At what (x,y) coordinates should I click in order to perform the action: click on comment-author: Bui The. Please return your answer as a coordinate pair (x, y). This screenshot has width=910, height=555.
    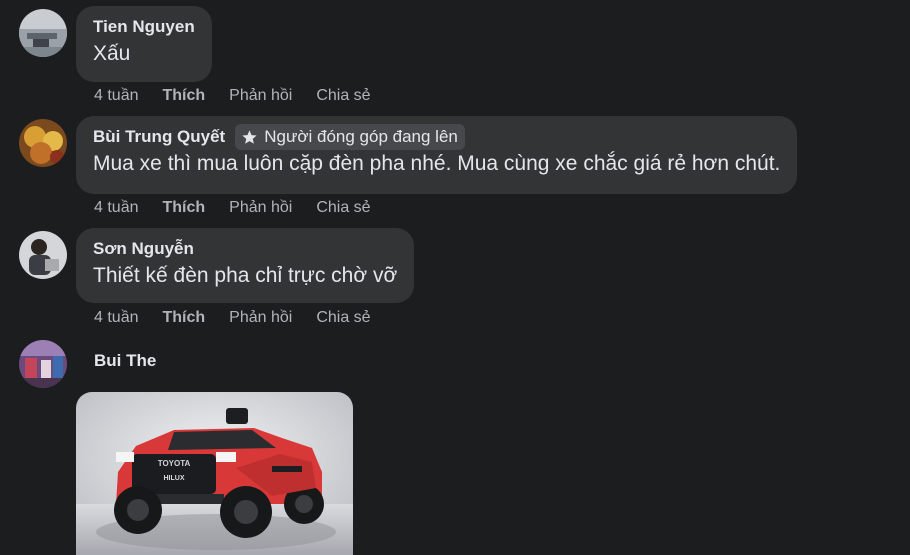
    Looking at the image, I should click on (125, 361).